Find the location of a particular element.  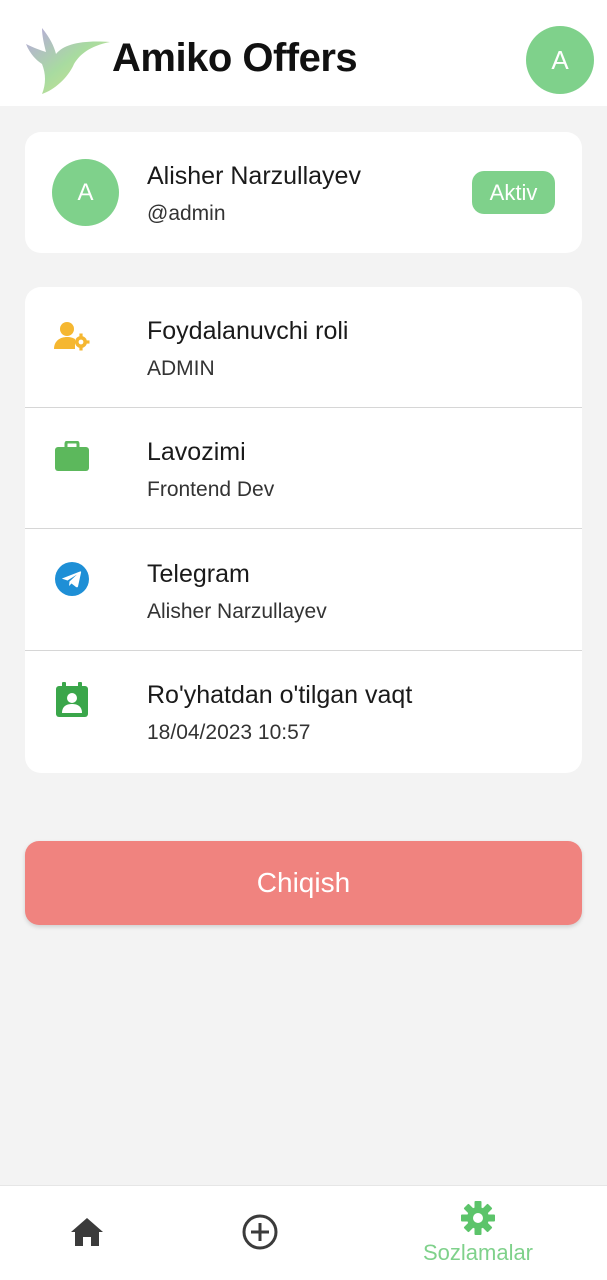

info-label: Lavozimi is located at coordinates (196, 452).